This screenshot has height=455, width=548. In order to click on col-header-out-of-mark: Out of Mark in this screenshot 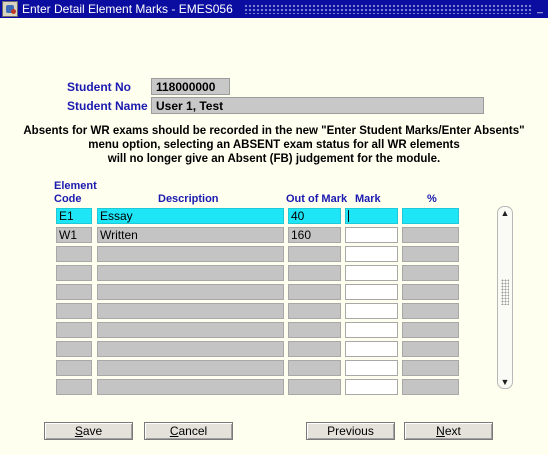, I will do `click(317, 199)`.